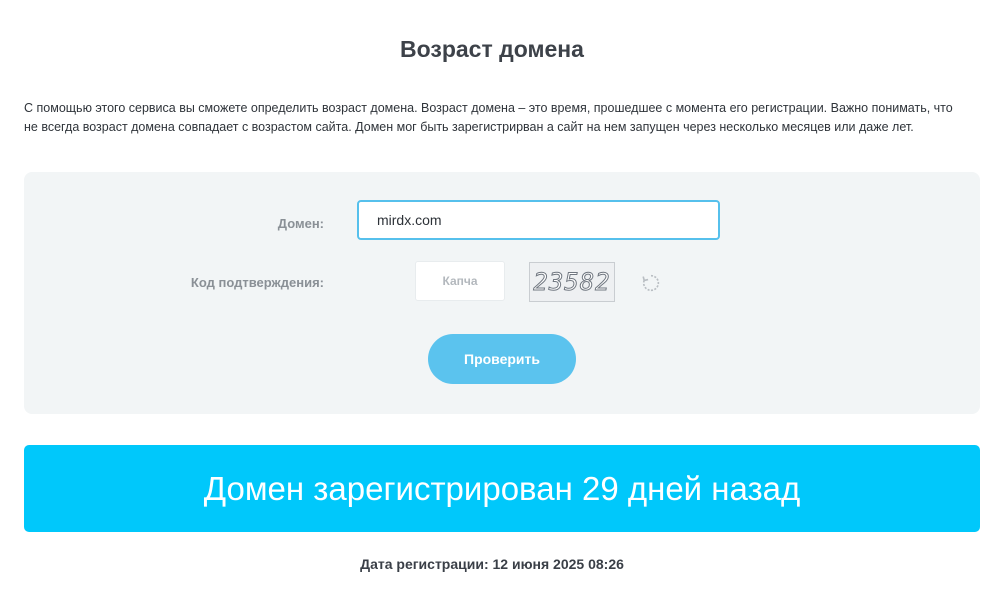  Describe the element at coordinates (651, 283) in the screenshot. I see `refresh-icon` at that location.